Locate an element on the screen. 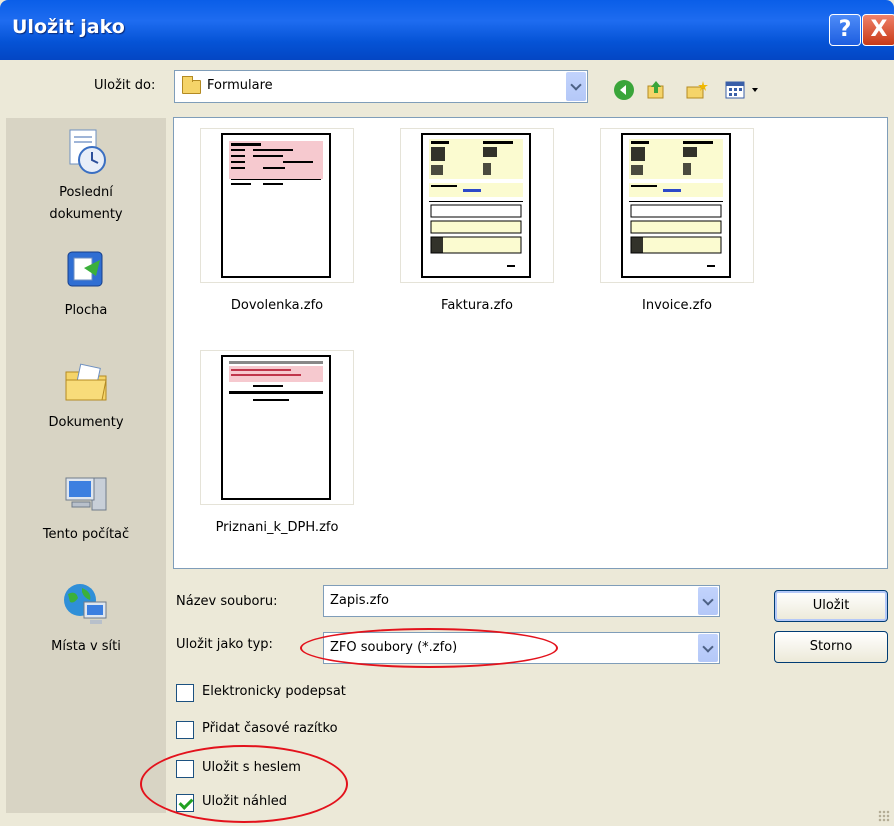 Image resolution: width=894 pixels, height=826 pixels. title-bar: Uložit jako ? X is located at coordinates (447, 30).